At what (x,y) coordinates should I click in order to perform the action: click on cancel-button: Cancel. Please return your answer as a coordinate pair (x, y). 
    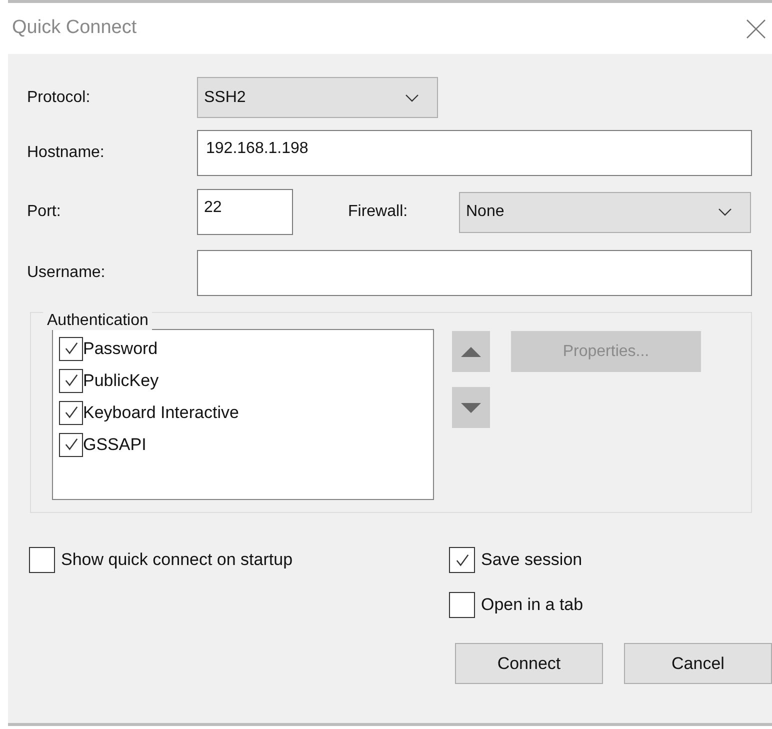
    Looking at the image, I should click on (698, 663).